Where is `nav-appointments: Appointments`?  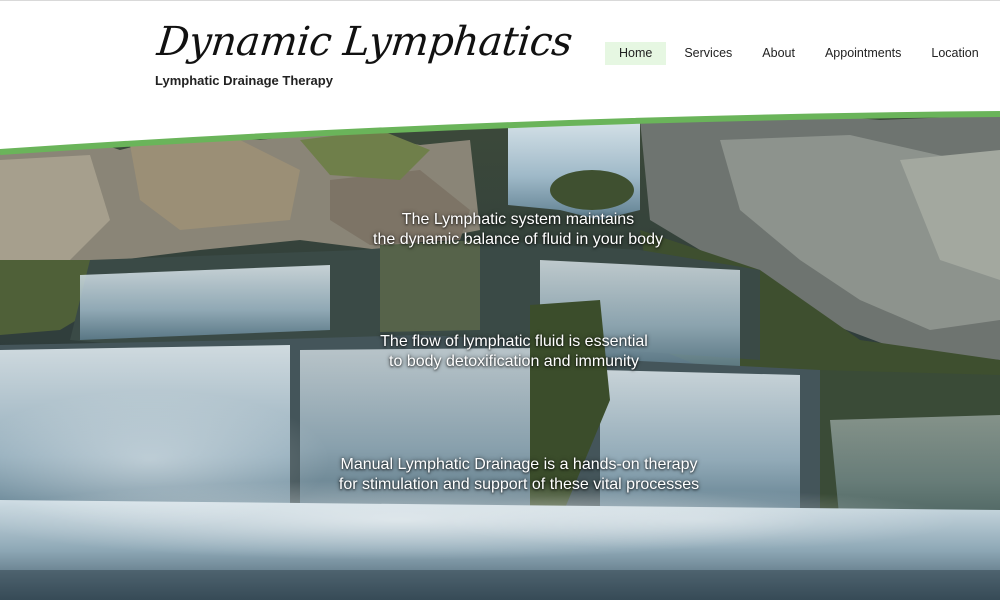 nav-appointments: Appointments is located at coordinates (863, 53).